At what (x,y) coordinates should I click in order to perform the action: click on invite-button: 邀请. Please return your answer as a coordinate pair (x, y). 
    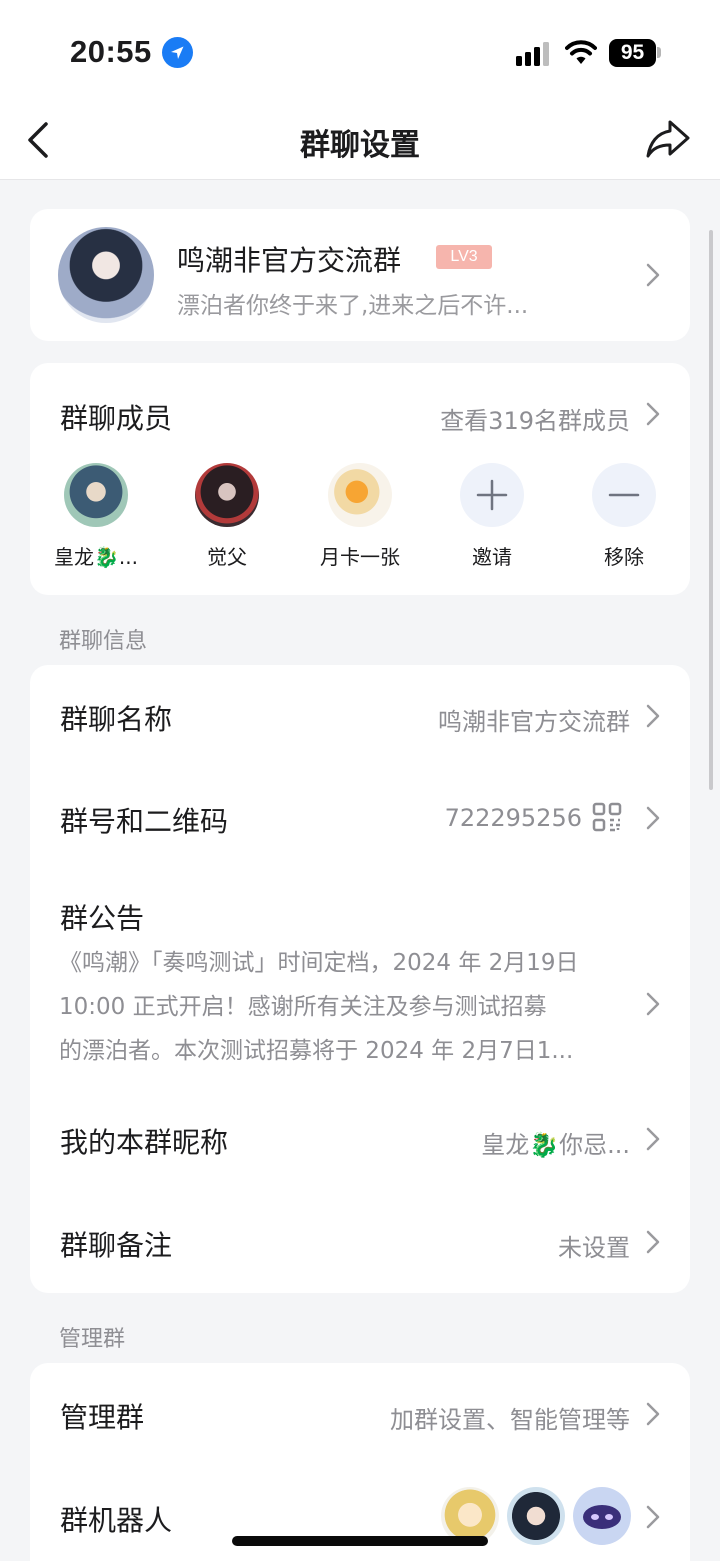
    Looking at the image, I should click on (492, 516).